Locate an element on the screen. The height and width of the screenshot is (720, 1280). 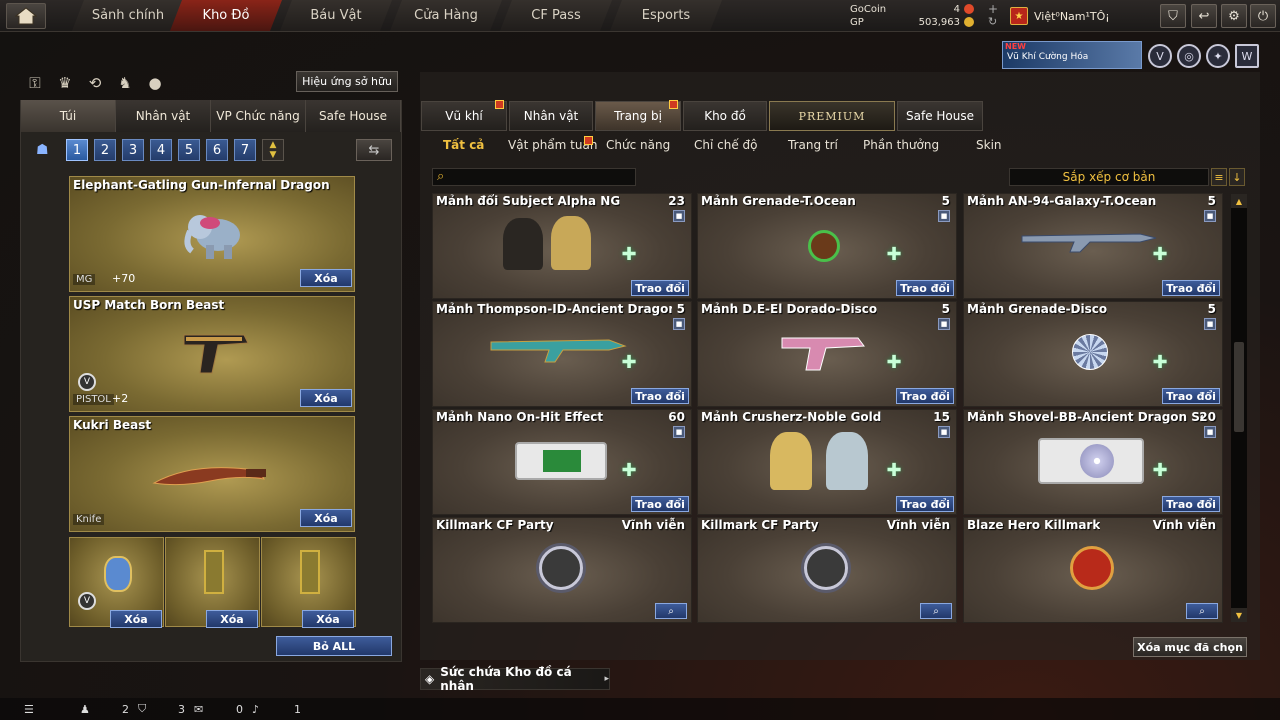
globe-icon: ◎ is located at coordinates (1189, 56).